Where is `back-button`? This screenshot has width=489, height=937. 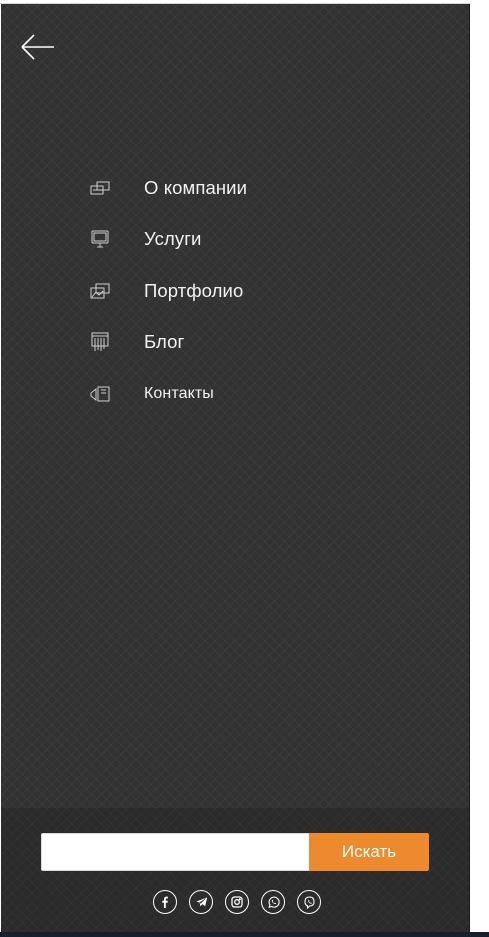
back-button is located at coordinates (38, 47).